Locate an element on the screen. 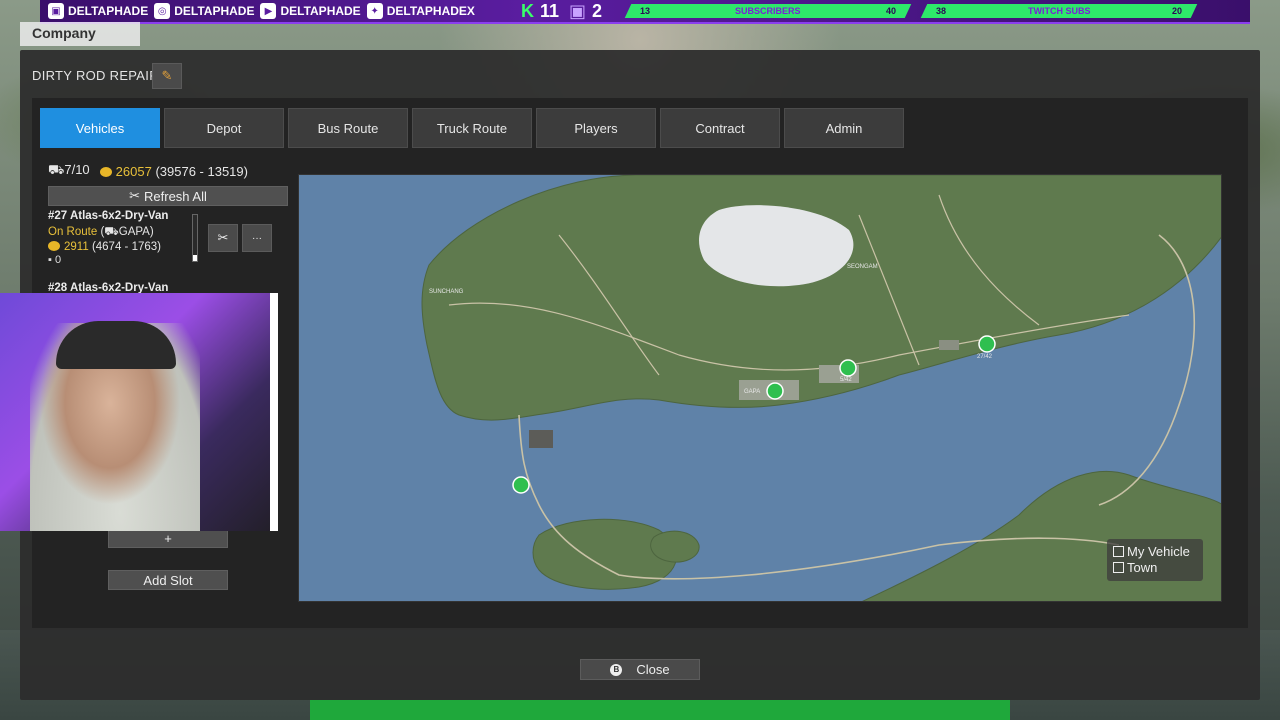 This screenshot has width=1280, height=720. money-breakdown: (39576 - 13519) is located at coordinates (201, 171).